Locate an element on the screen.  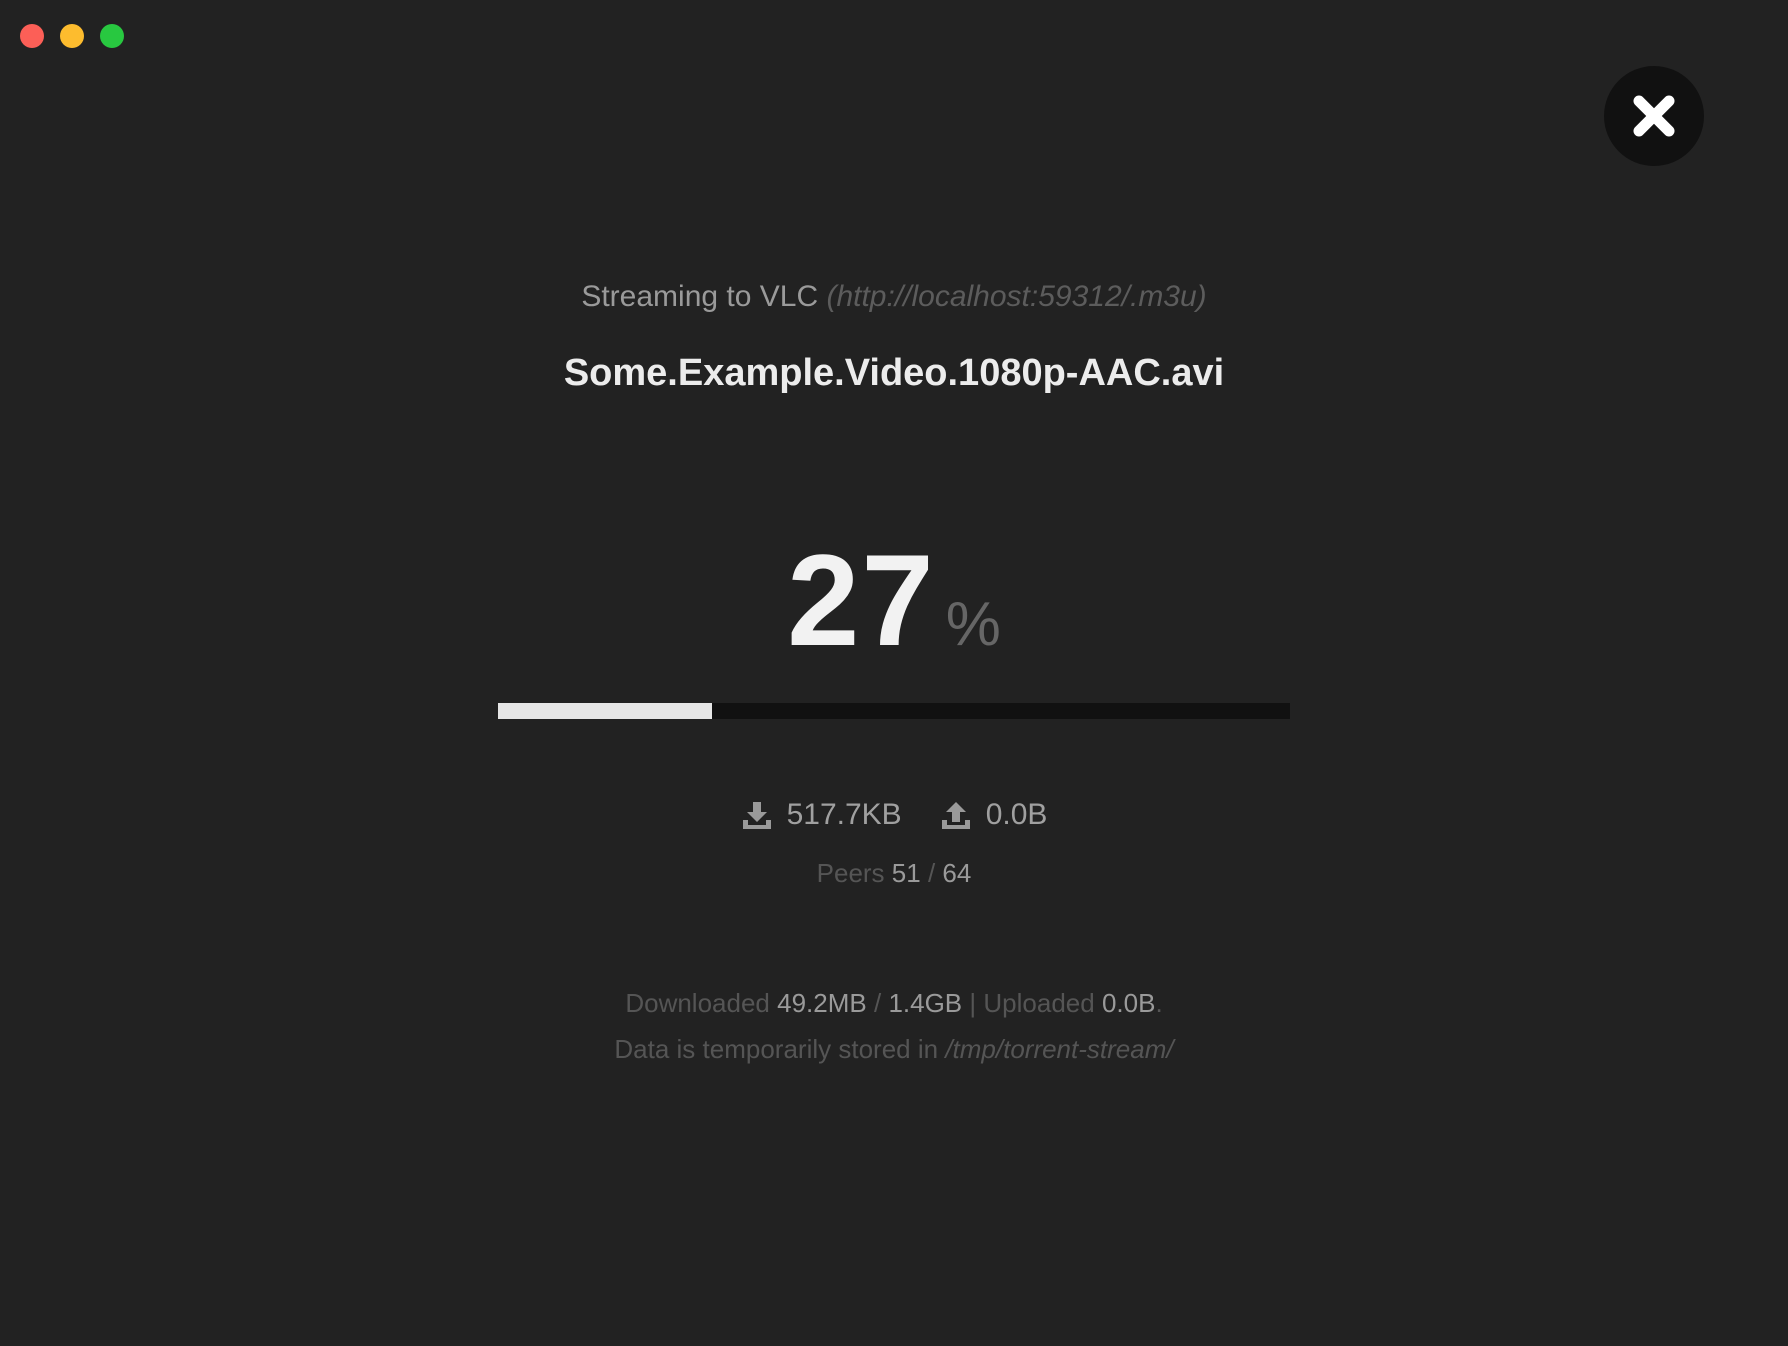
upload-speed-value: 0.0B is located at coordinates (1016, 814).